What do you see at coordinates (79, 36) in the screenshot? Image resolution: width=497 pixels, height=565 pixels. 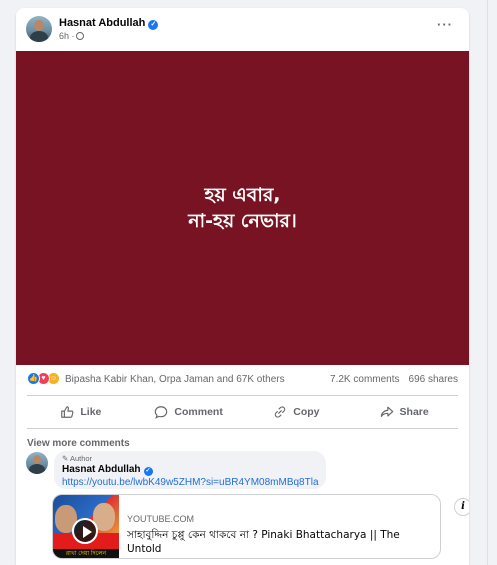 I see `globe-icon` at bounding box center [79, 36].